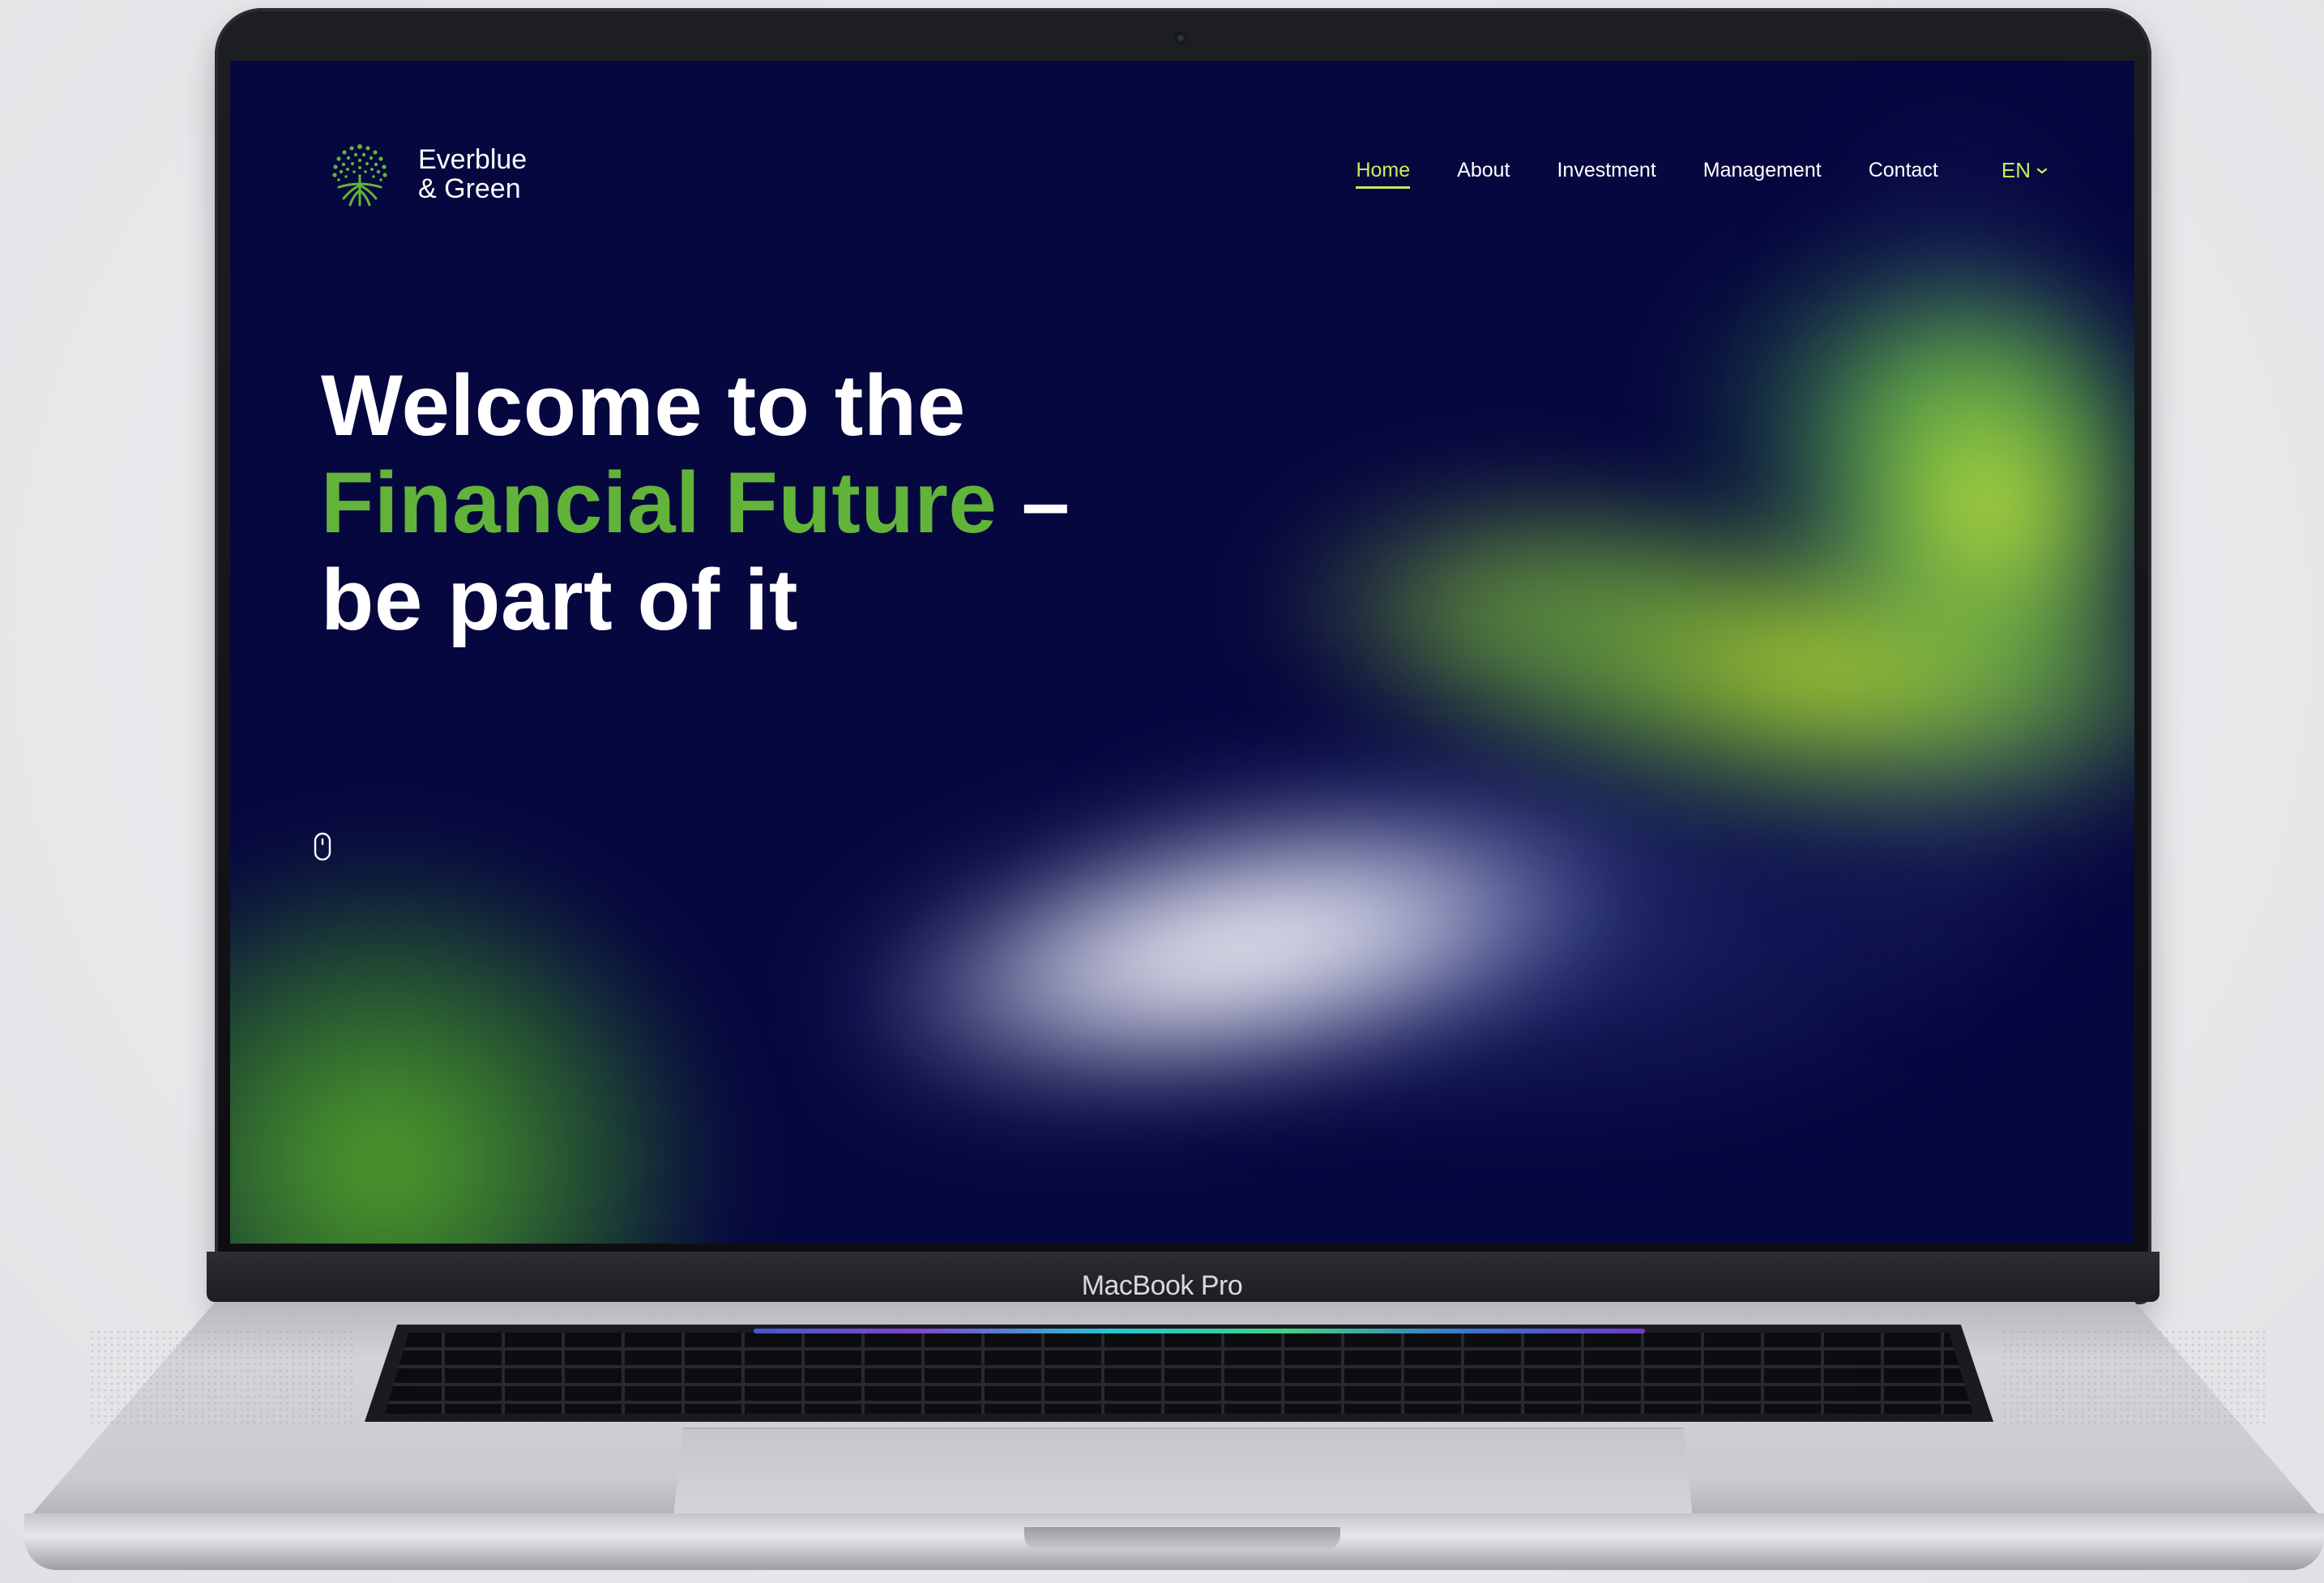 This screenshot has width=2324, height=1583. What do you see at coordinates (359, 175) in the screenshot?
I see `tree-roots-icon` at bounding box center [359, 175].